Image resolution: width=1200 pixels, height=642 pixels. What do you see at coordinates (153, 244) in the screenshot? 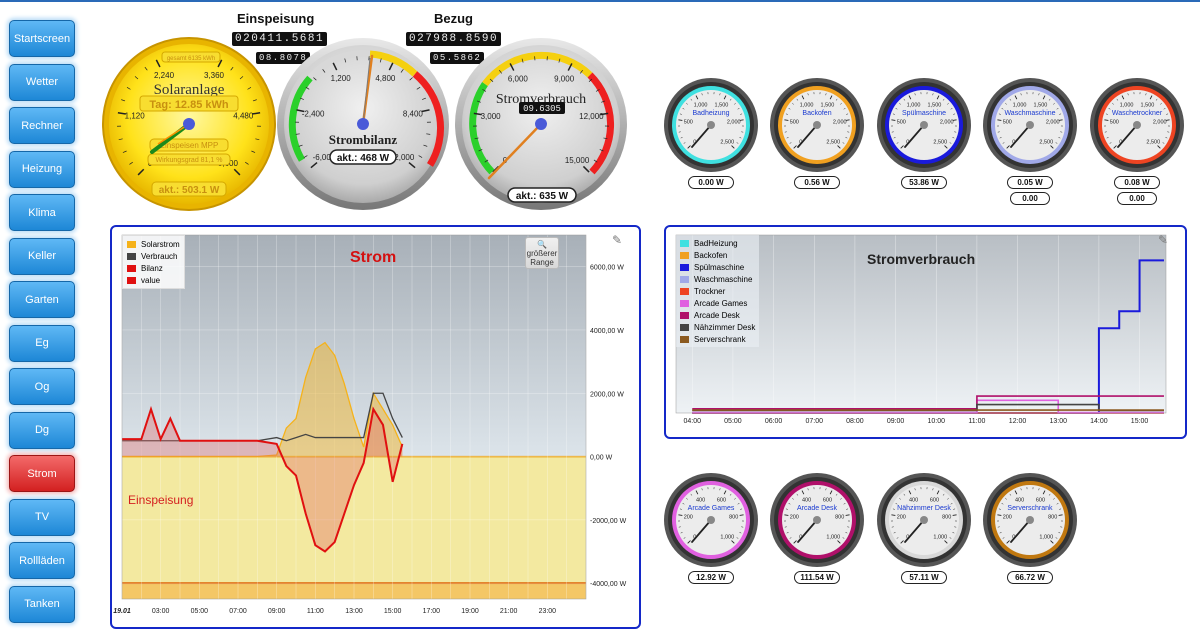
I see `legend-item: Solarstrom` at bounding box center [153, 244].